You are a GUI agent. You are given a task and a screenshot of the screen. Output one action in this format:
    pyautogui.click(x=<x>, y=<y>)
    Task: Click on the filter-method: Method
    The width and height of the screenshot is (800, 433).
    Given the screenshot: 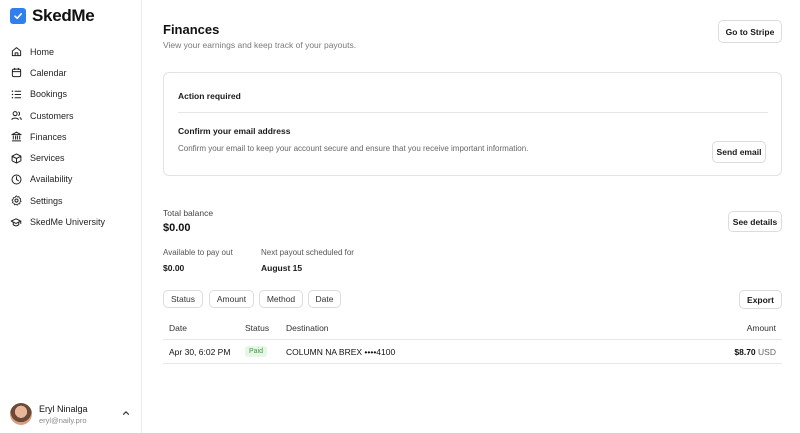 What is the action you would take?
    pyautogui.click(x=281, y=299)
    